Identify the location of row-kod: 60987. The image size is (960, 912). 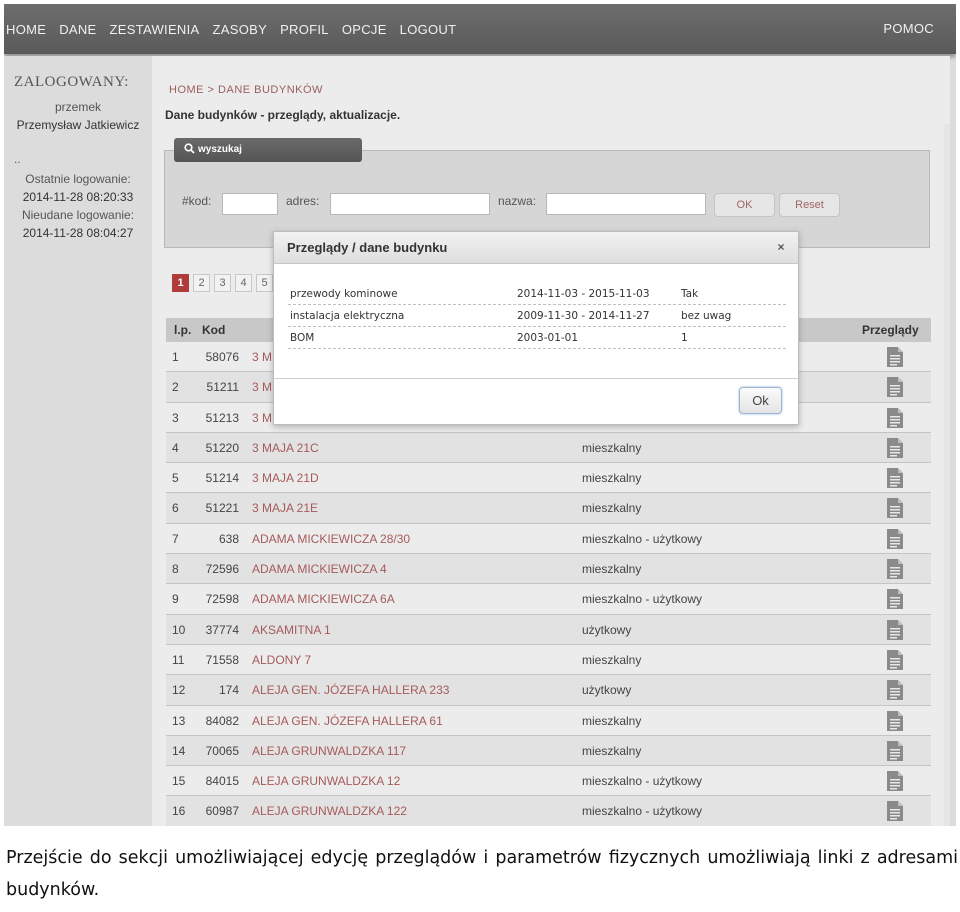
(222, 811).